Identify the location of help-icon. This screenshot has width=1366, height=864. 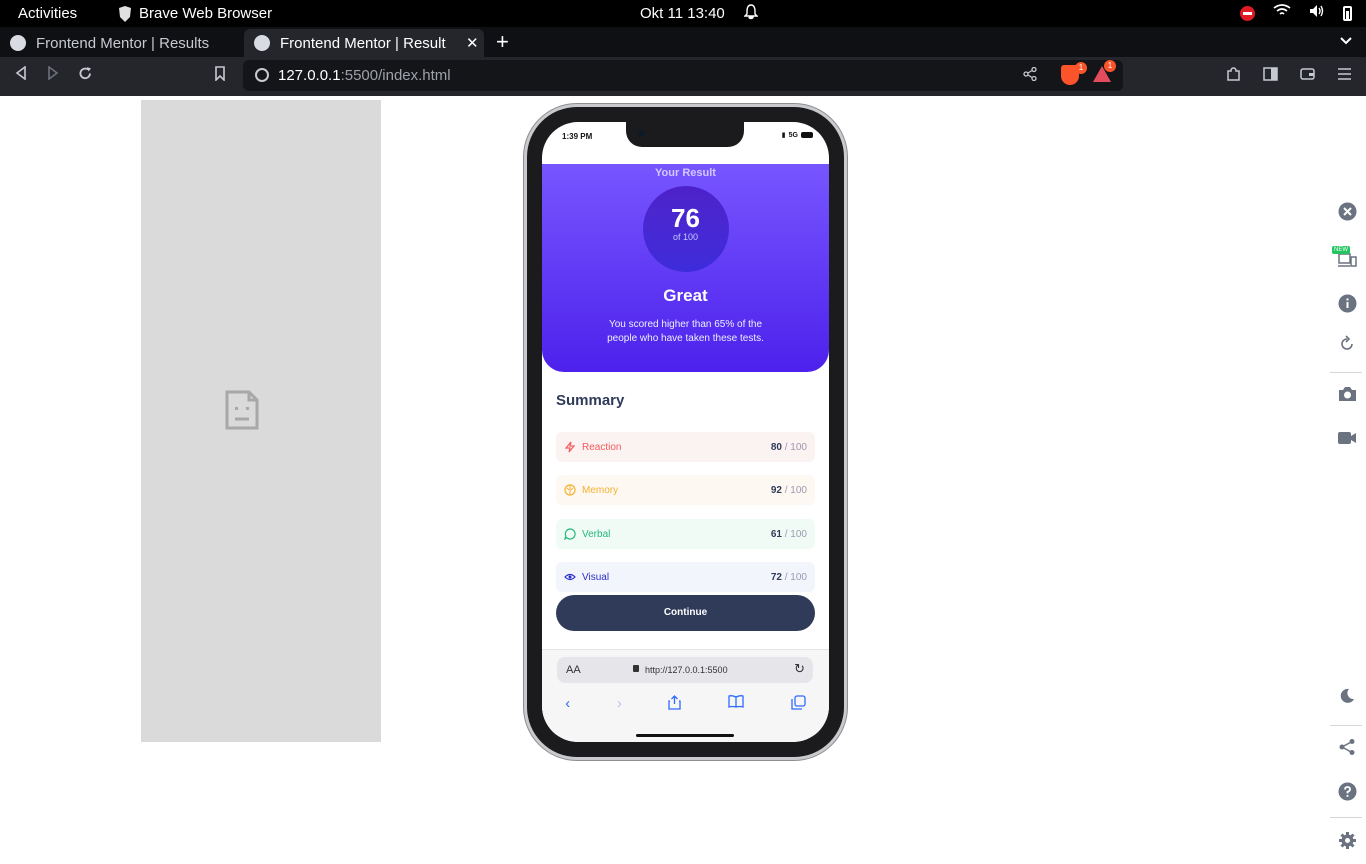
(1347, 793).